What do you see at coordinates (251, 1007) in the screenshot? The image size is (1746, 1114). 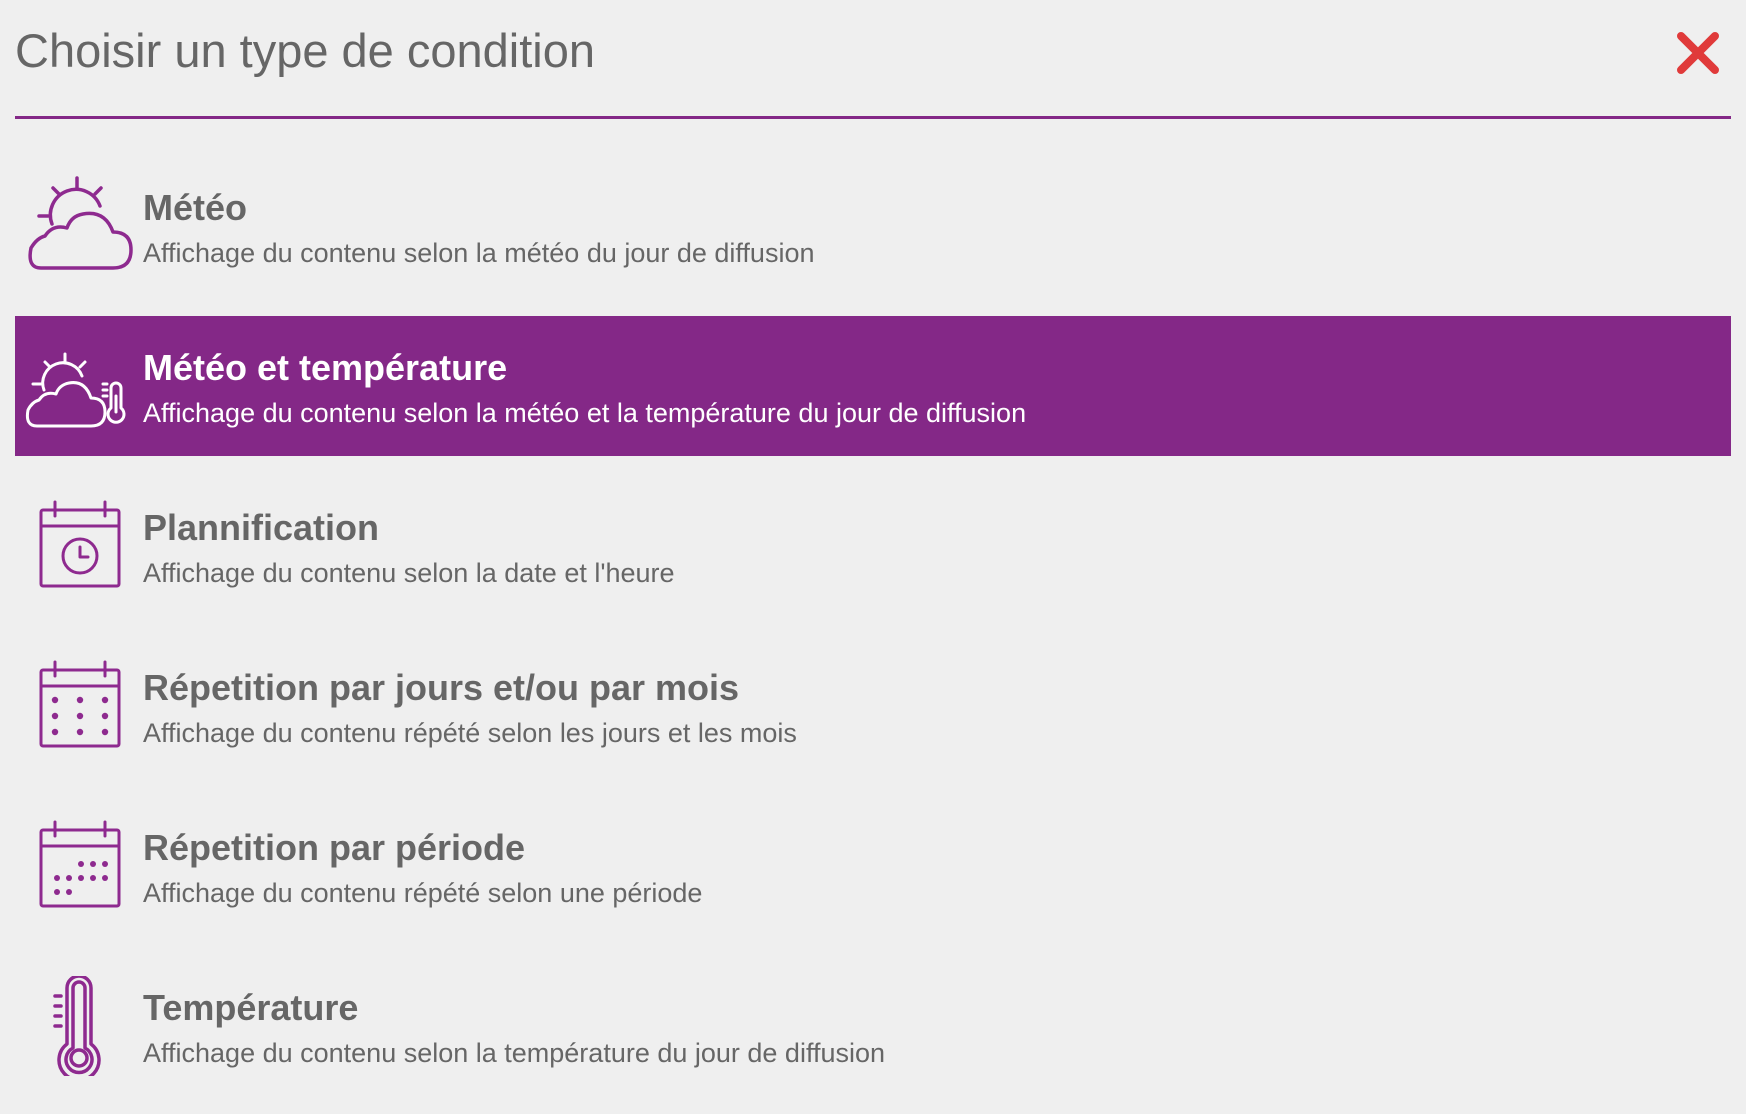 I see `condition-title: Température` at bounding box center [251, 1007].